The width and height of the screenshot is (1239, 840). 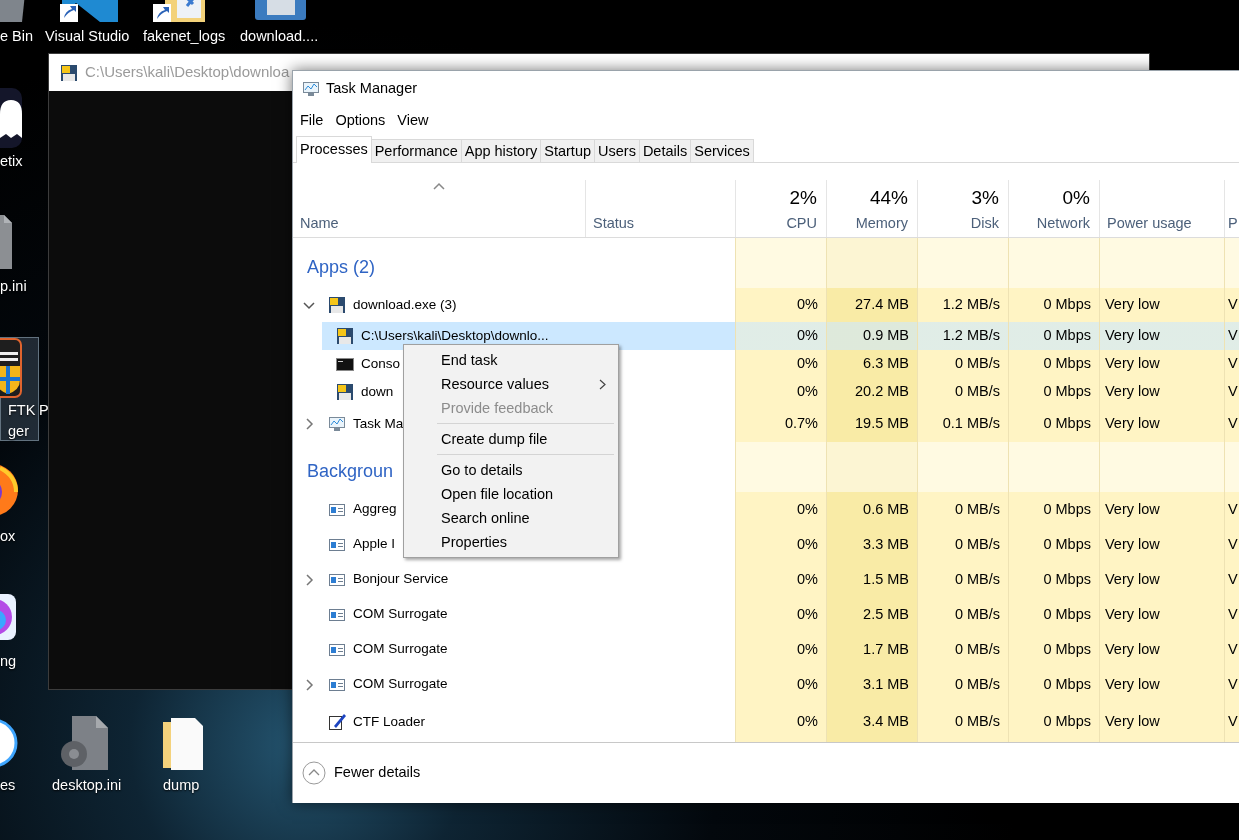 What do you see at coordinates (9, 490) in the screenshot?
I see `browser-app-icon` at bounding box center [9, 490].